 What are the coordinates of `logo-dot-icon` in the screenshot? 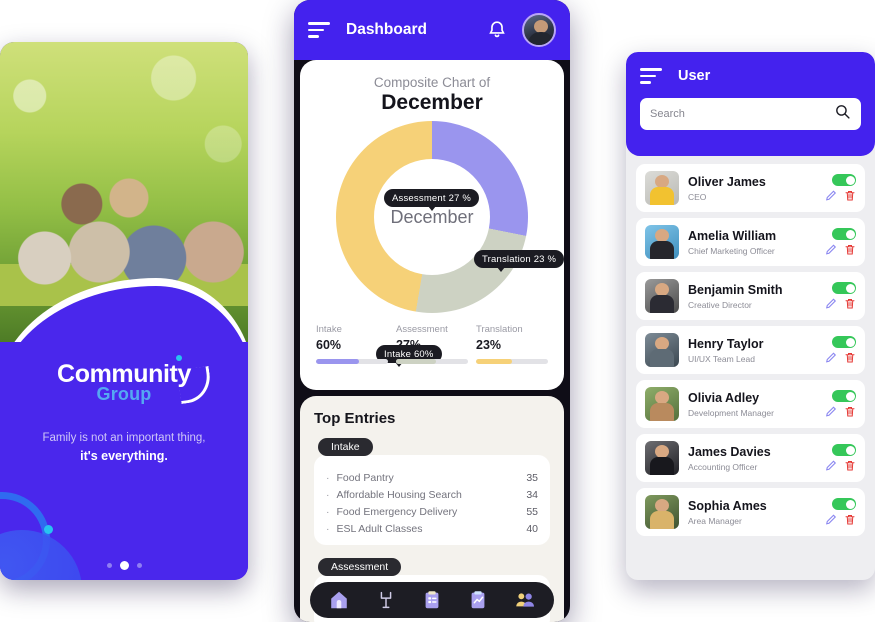 It's located at (178, 358).